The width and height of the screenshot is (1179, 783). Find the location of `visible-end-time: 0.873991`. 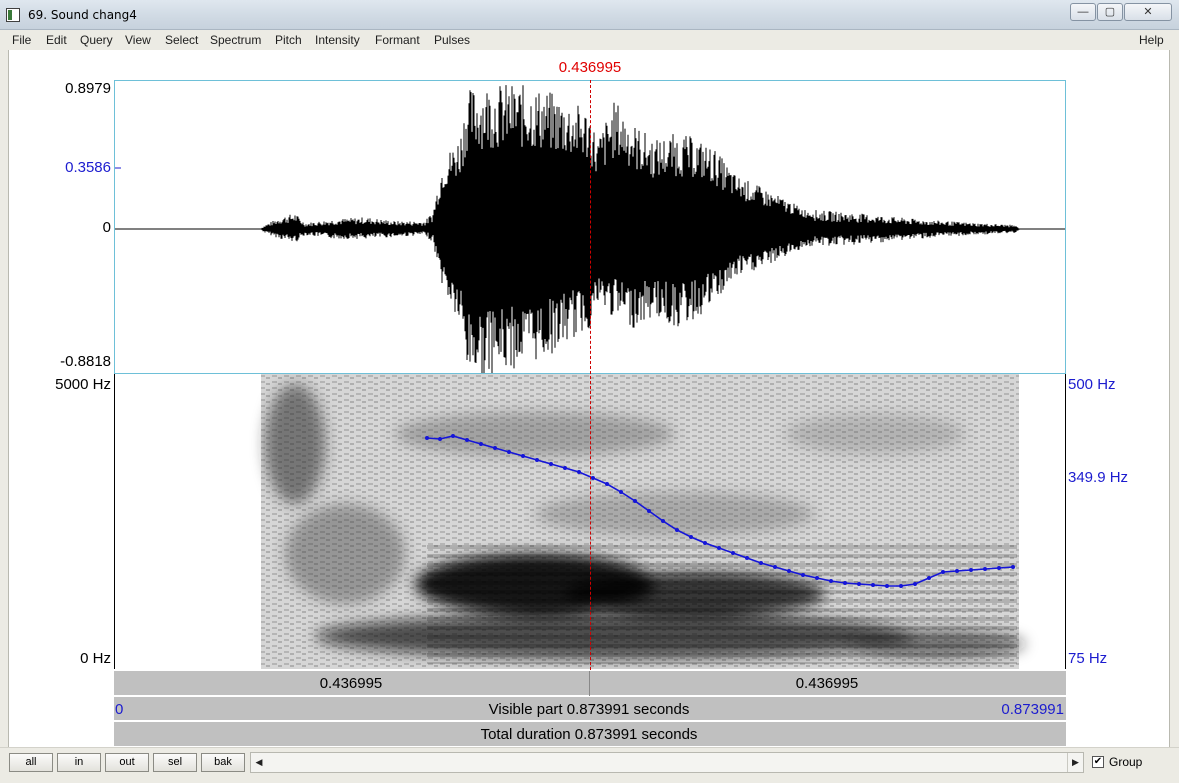

visible-end-time: 0.873991 is located at coordinates (1032, 709).